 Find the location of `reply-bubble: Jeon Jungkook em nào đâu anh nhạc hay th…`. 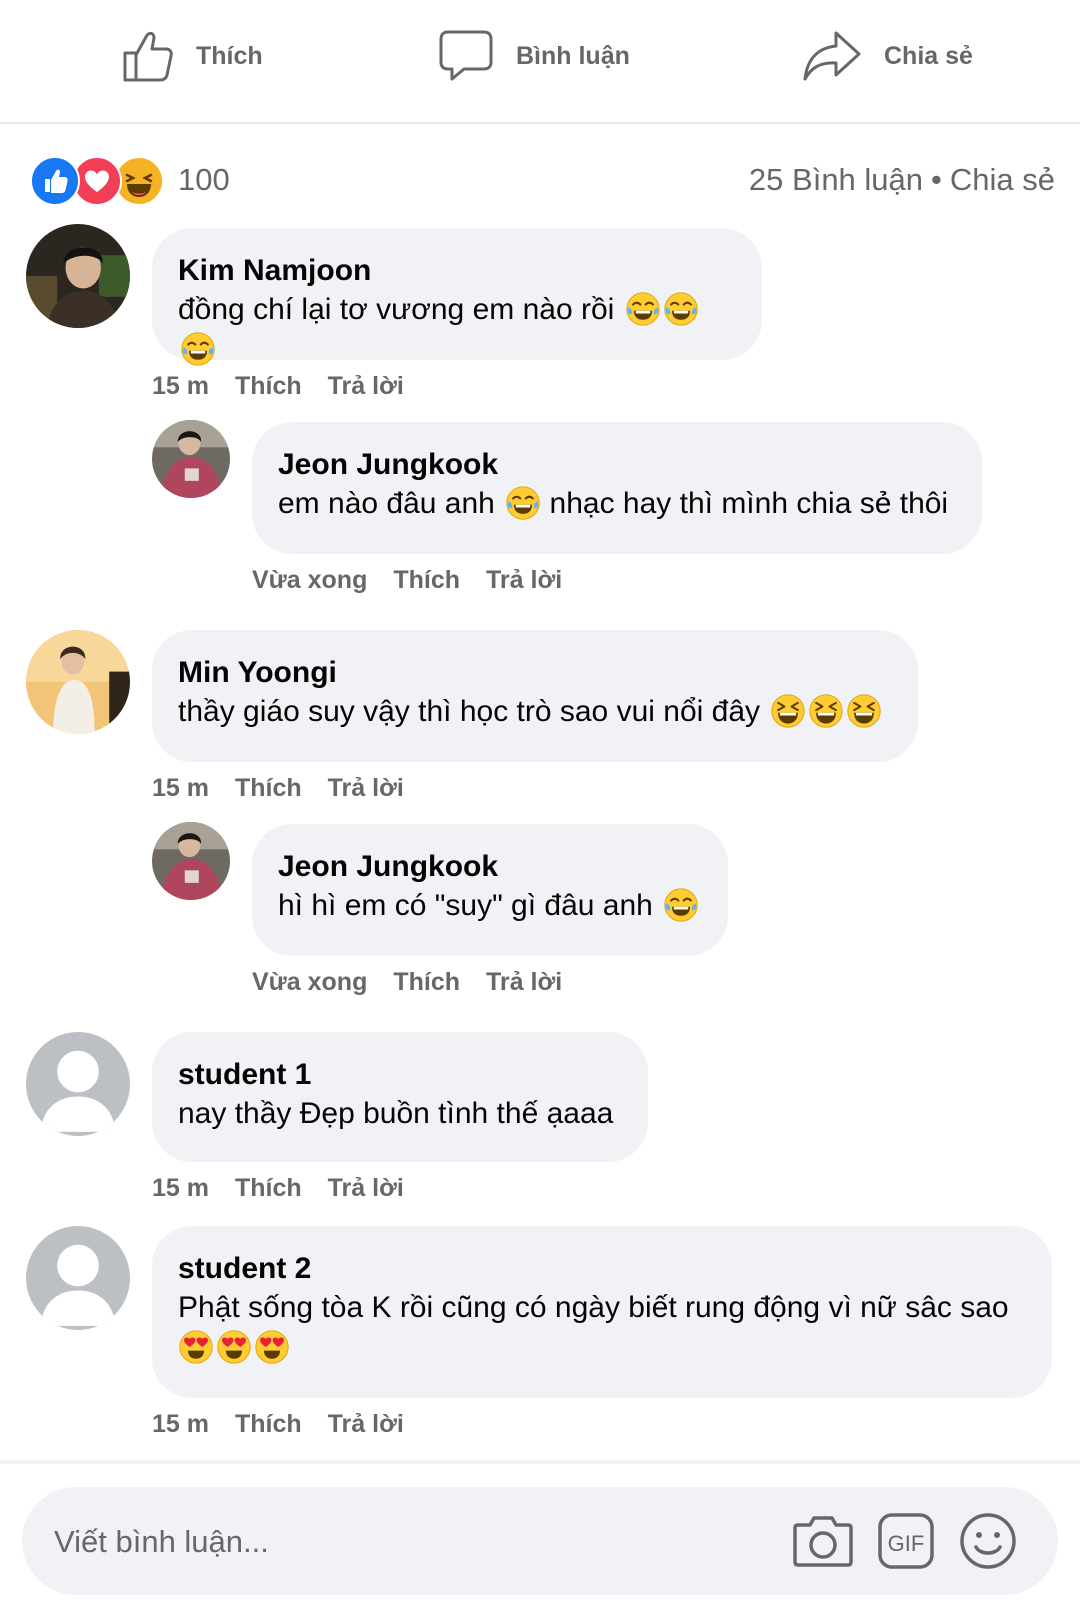

reply-bubble: Jeon Jungkook em nào đâu anh nhạc hay th… is located at coordinates (617, 488).